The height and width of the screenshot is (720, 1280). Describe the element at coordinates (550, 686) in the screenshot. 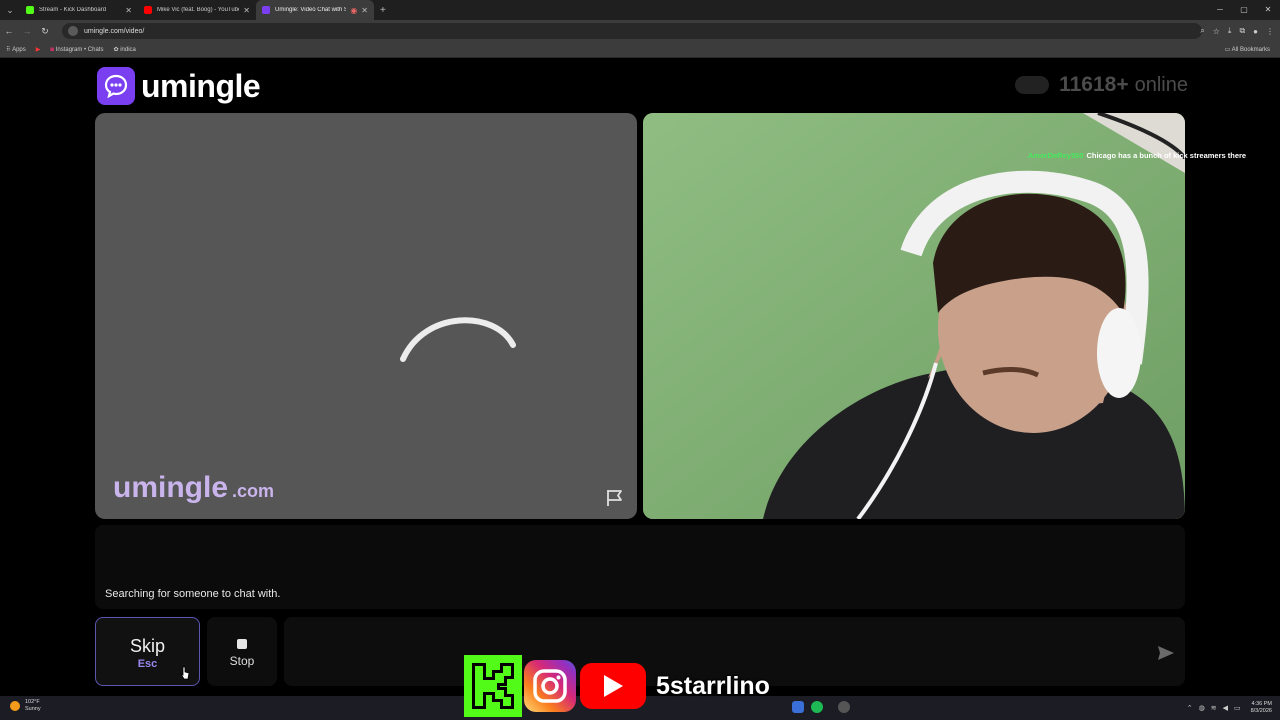

I see `instagram-logo-icon` at that location.